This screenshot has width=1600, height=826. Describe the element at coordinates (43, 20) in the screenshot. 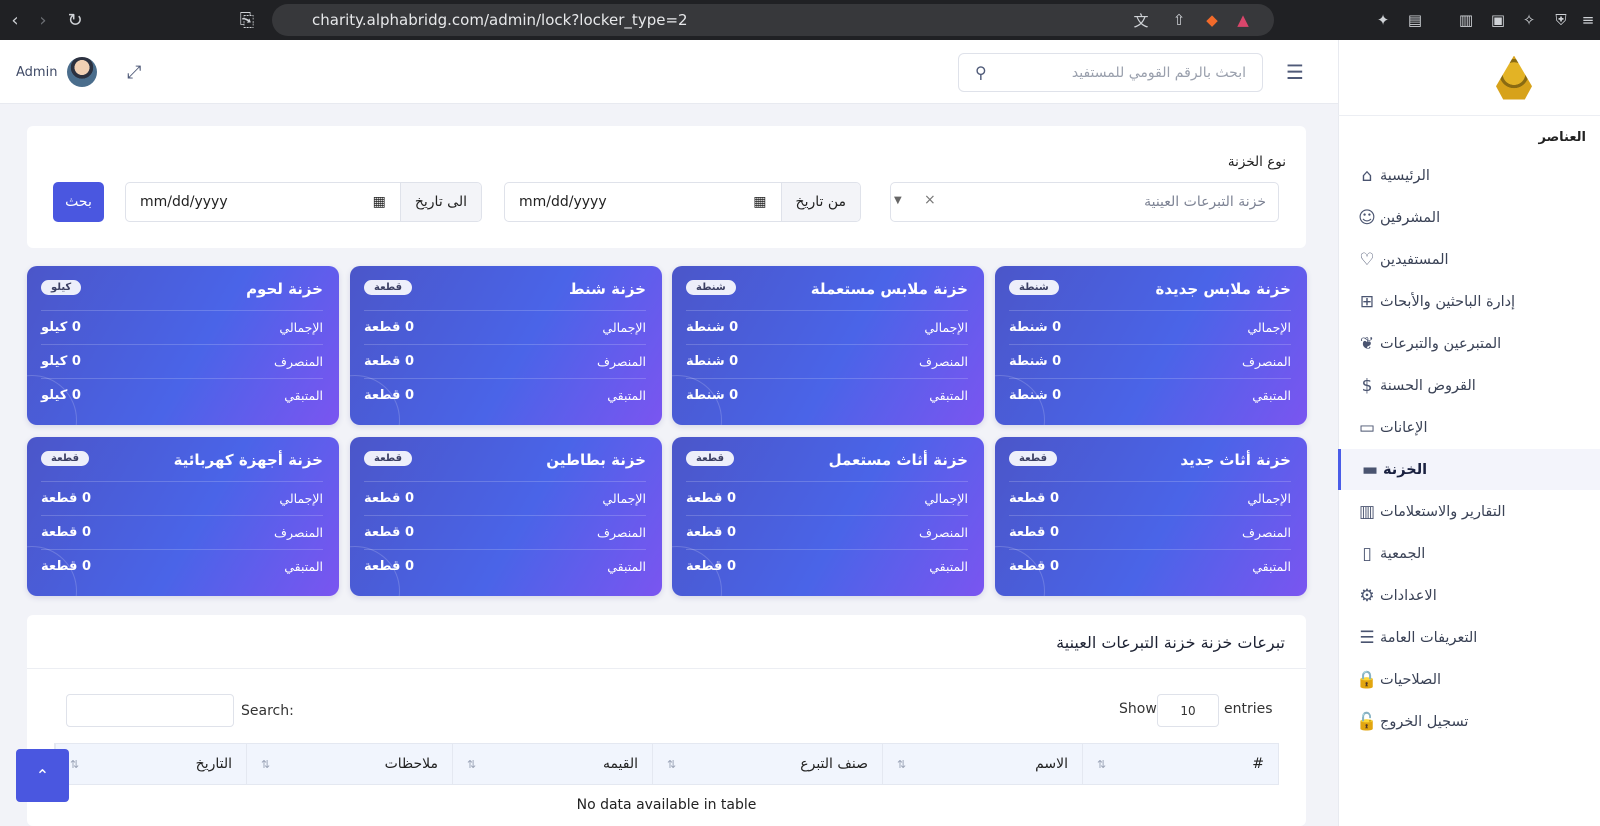

I see `forward-icon: ›` at that location.